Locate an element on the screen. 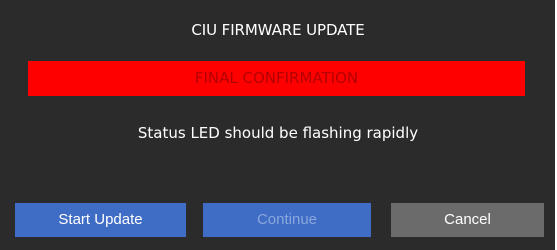 Image resolution: width=557 pixels, height=250 pixels. dialog-title: CIU FIRMWARE UPDATE is located at coordinates (278, 30).